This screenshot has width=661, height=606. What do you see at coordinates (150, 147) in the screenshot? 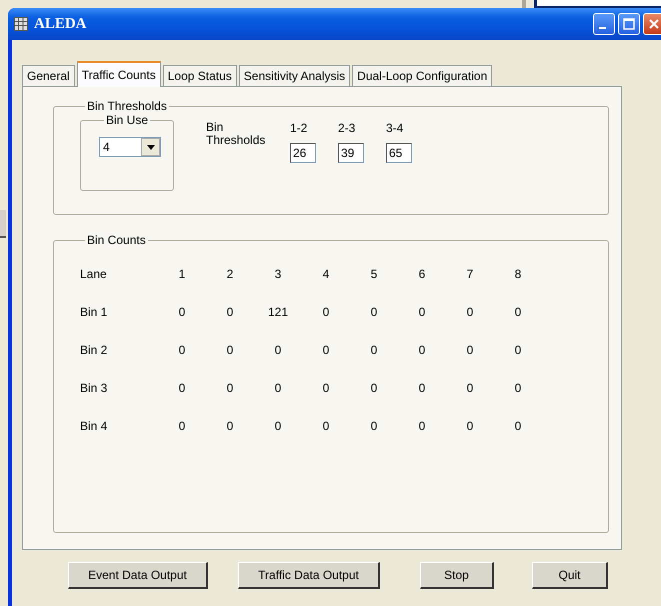
I see `dropdown-arrow-icon` at bounding box center [150, 147].